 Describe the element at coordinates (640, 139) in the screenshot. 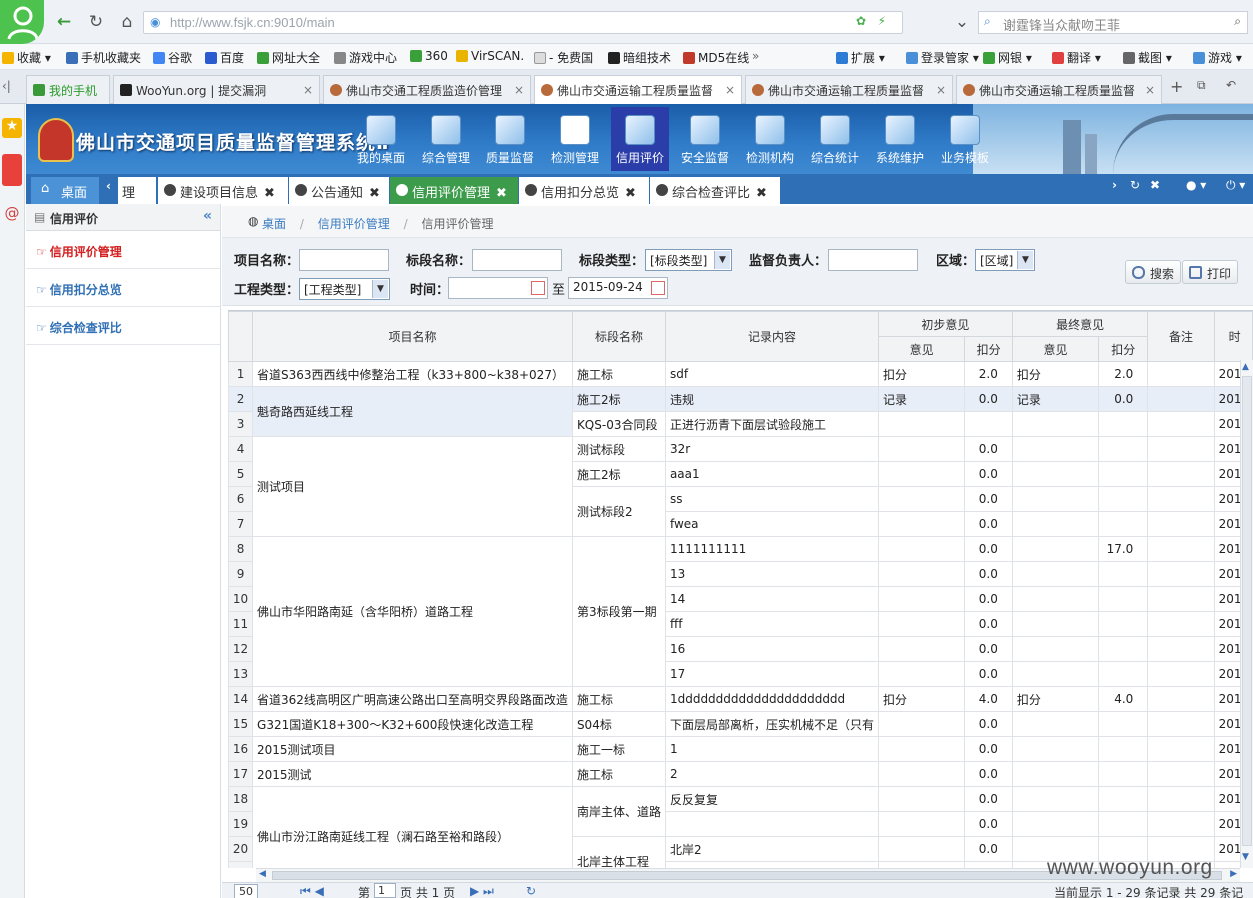

I see `nav-credit-evaluation: 信用评价` at that location.